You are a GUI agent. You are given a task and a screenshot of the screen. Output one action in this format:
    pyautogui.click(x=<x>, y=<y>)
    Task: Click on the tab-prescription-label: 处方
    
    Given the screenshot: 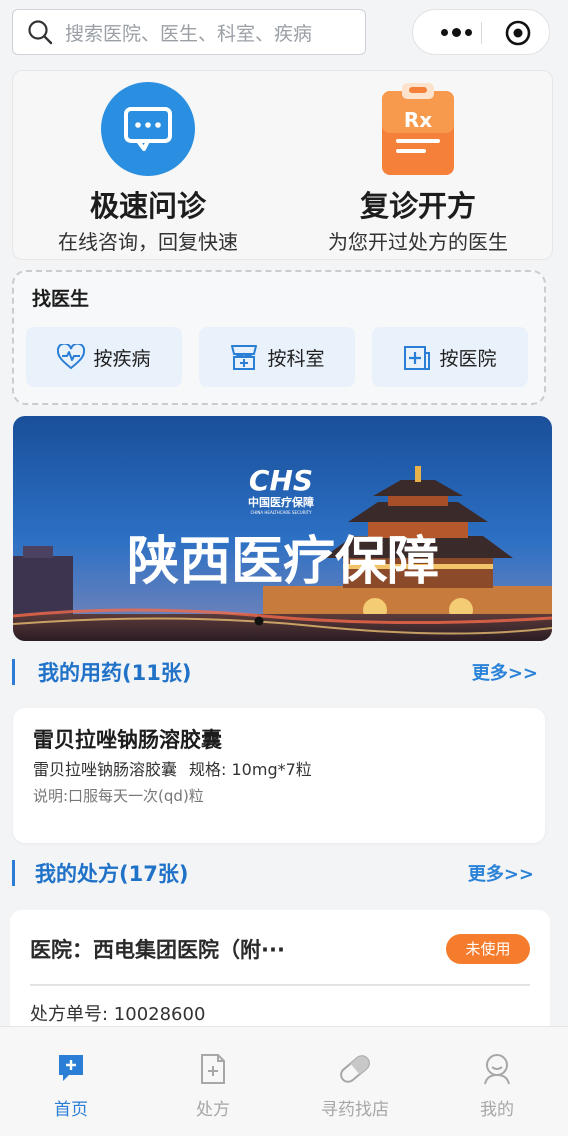 What is the action you would take?
    pyautogui.click(x=213, y=1110)
    